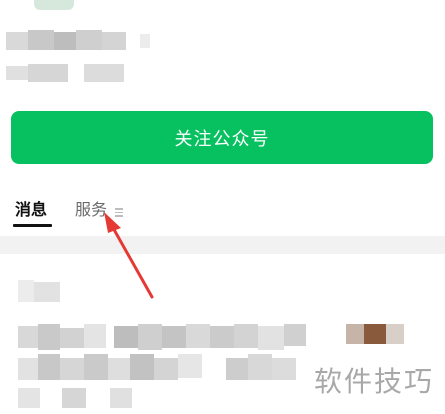 This screenshot has width=445, height=414. I want to click on tab-services: 服务, so click(99, 208).